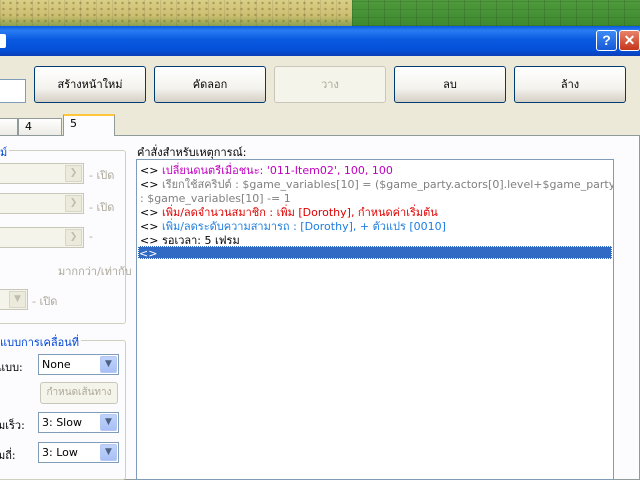  Describe the element at coordinates (5, 152) in the screenshot. I see `conditions-title: ม์` at that location.